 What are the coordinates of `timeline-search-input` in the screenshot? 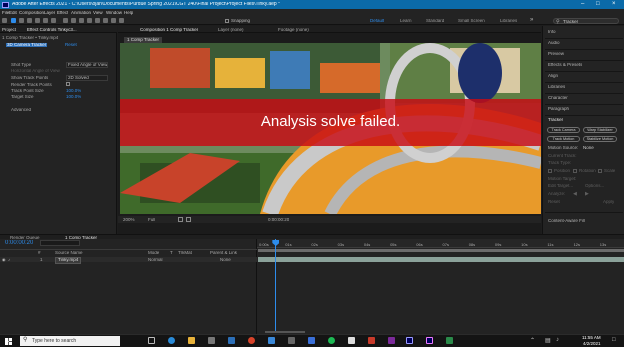 It's located at (60, 243).